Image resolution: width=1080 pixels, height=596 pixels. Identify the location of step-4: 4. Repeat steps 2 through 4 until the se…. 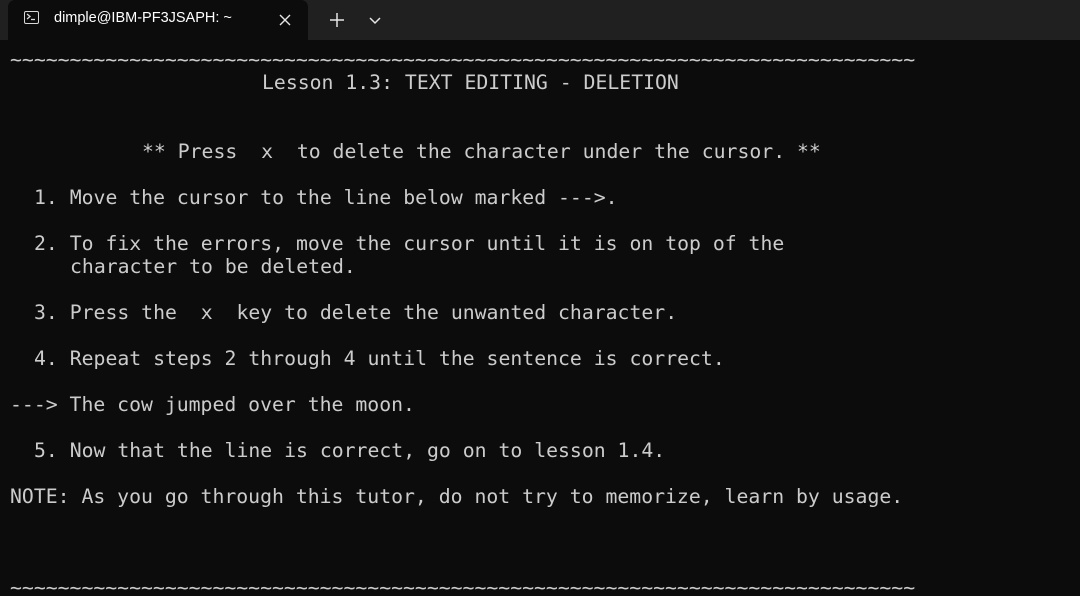
(379, 358).